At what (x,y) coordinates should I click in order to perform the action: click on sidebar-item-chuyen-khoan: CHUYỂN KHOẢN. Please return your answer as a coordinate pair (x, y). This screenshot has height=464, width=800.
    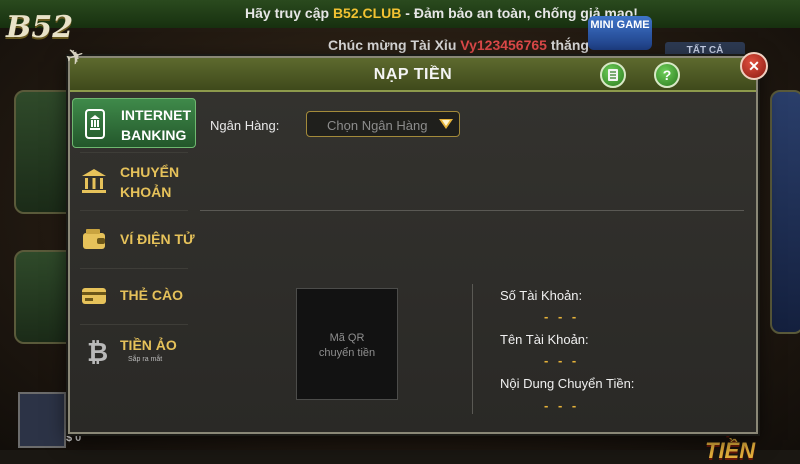
    Looking at the image, I should click on (134, 181).